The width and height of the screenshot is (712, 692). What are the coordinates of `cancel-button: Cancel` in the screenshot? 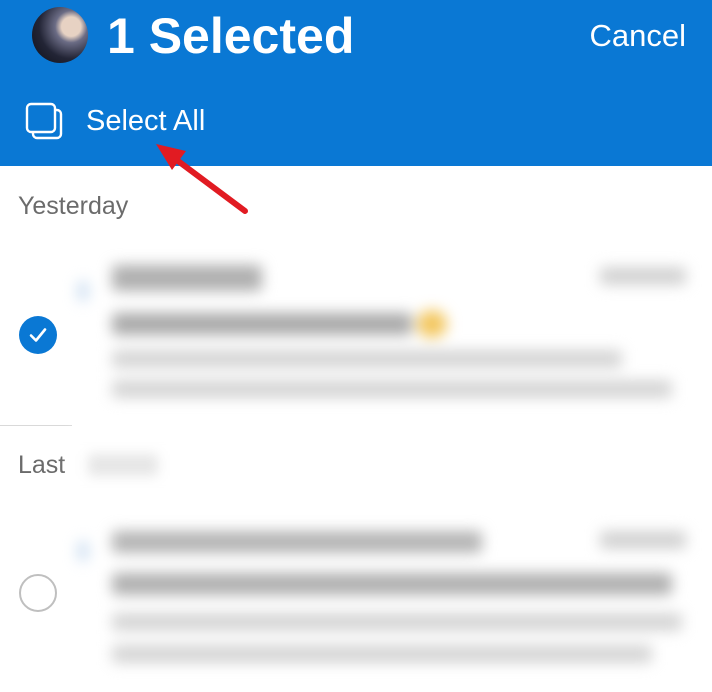 It's located at (638, 36).